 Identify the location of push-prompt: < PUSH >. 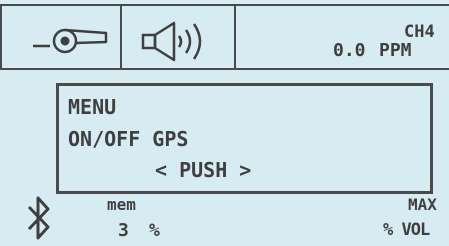
(203, 170).